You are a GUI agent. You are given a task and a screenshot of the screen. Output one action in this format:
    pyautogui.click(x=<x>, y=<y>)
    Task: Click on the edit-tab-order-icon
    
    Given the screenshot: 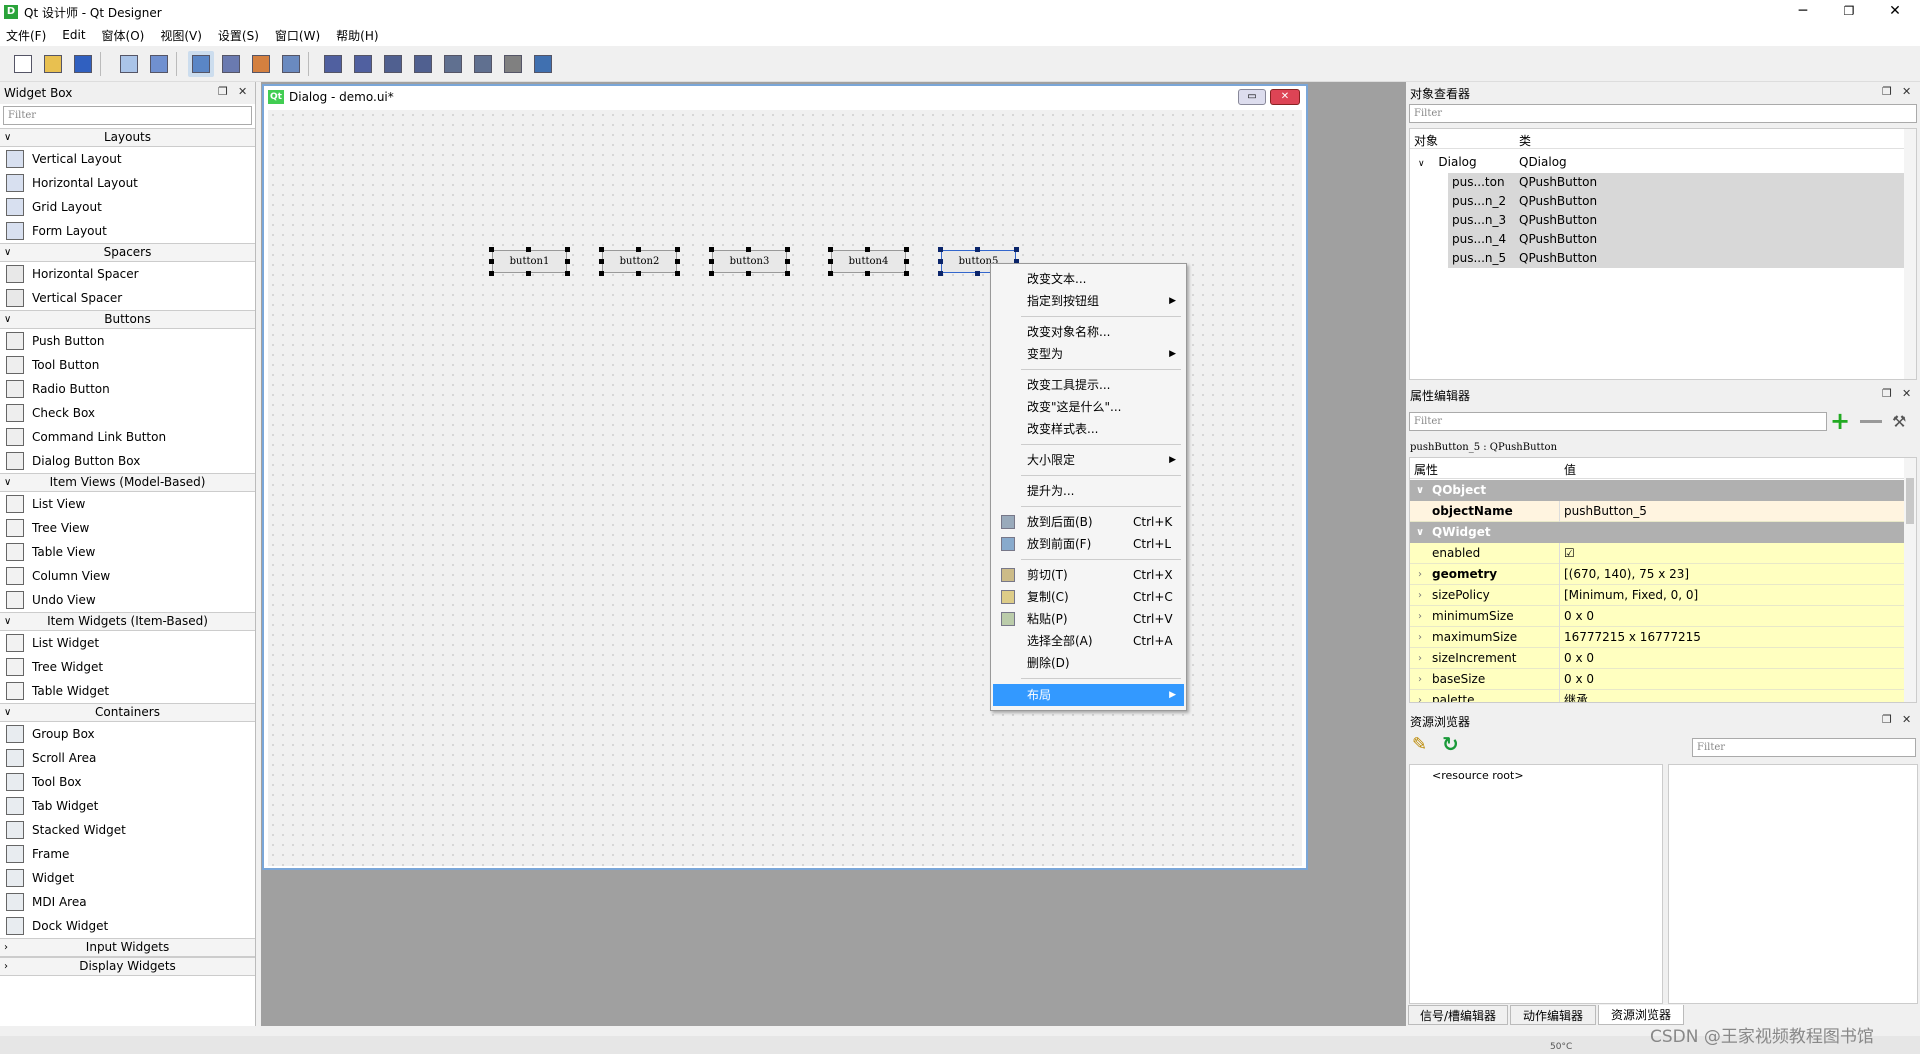 What is the action you would take?
    pyautogui.click(x=291, y=64)
    